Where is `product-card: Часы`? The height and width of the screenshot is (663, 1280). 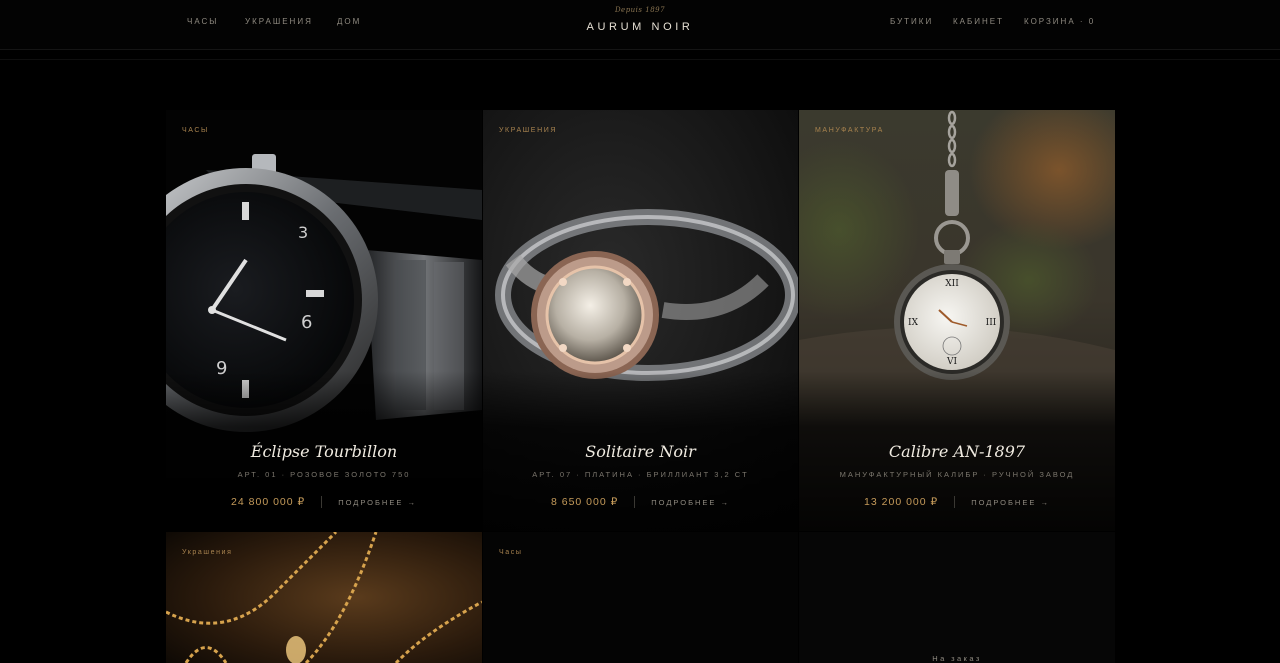
product-card: Часы is located at coordinates (640, 597).